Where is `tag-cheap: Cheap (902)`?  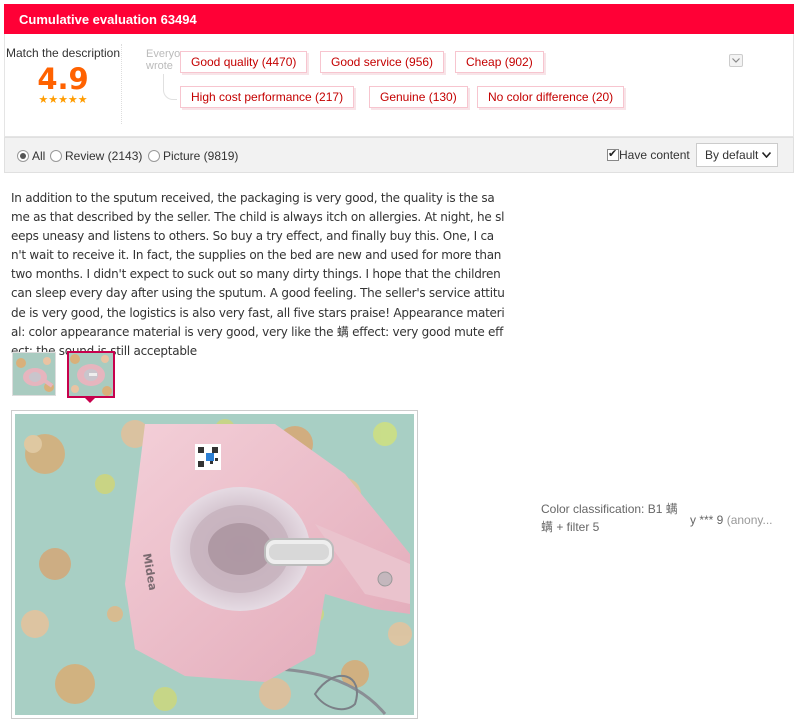
tag-cheap: Cheap (902) is located at coordinates (499, 62).